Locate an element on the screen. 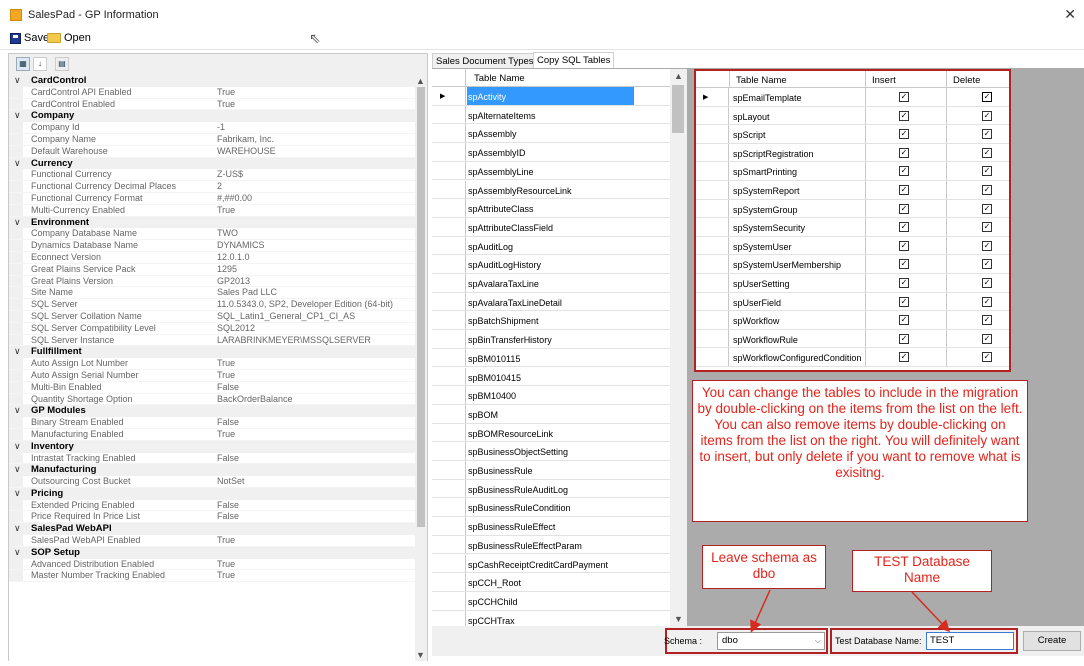 The image size is (1084, 666). tab-sales-document-types: Sales Document Types is located at coordinates (485, 61).